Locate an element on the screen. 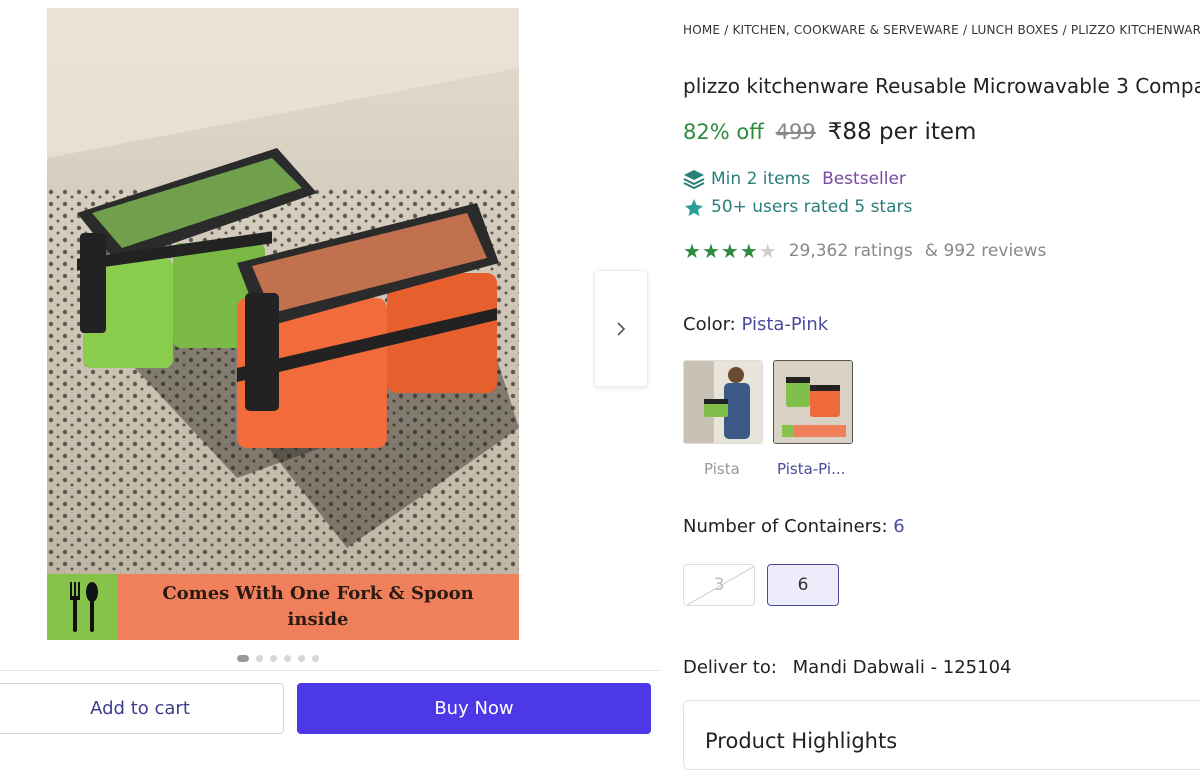 The image size is (1200, 770). product-highlights-title: Product Highlights is located at coordinates (801, 741).